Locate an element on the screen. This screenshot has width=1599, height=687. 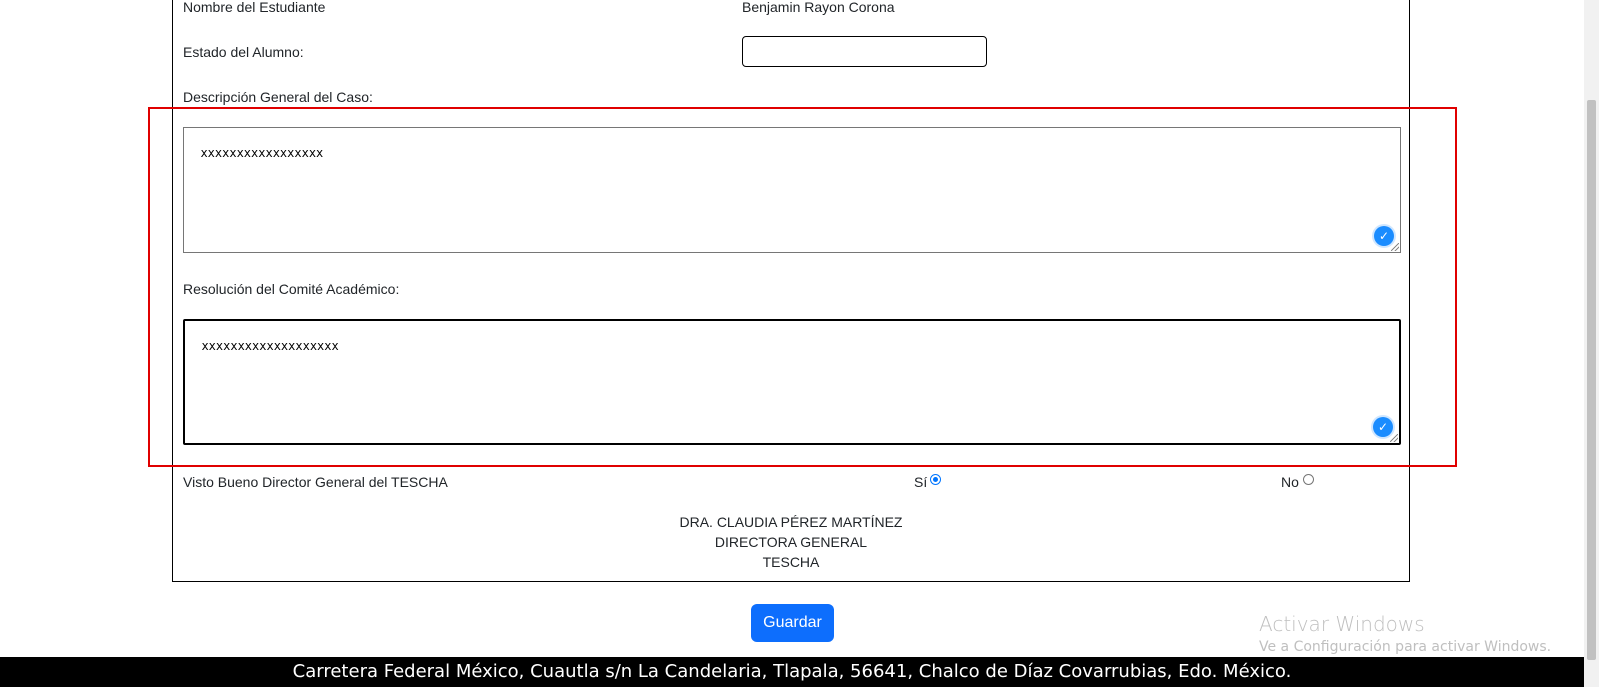
windows-activation-subtitle: Ve a Configuración para activar Windows. is located at coordinates (1405, 647).